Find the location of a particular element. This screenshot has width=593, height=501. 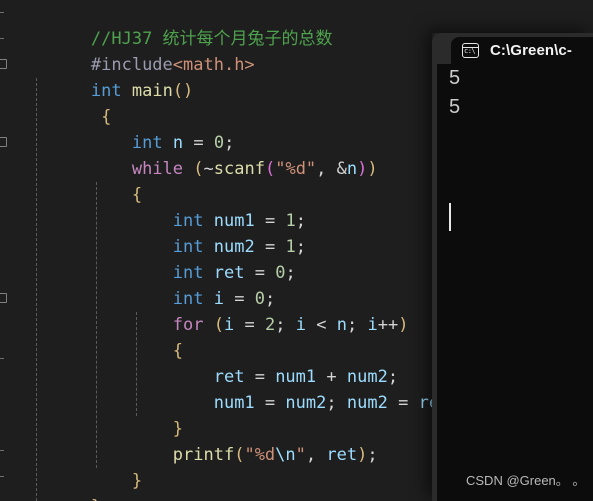

terminal-tab: c:\ C:\Green\c- is located at coordinates (522, 50).